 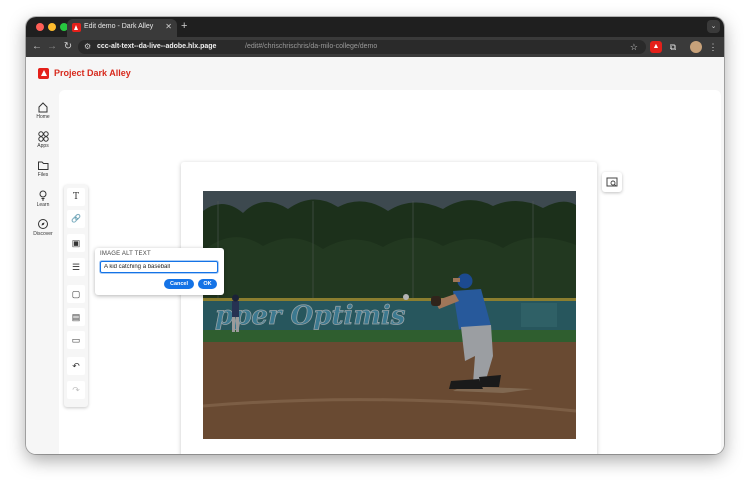 I want to click on cancel-button: Cancel, so click(x=179, y=284).